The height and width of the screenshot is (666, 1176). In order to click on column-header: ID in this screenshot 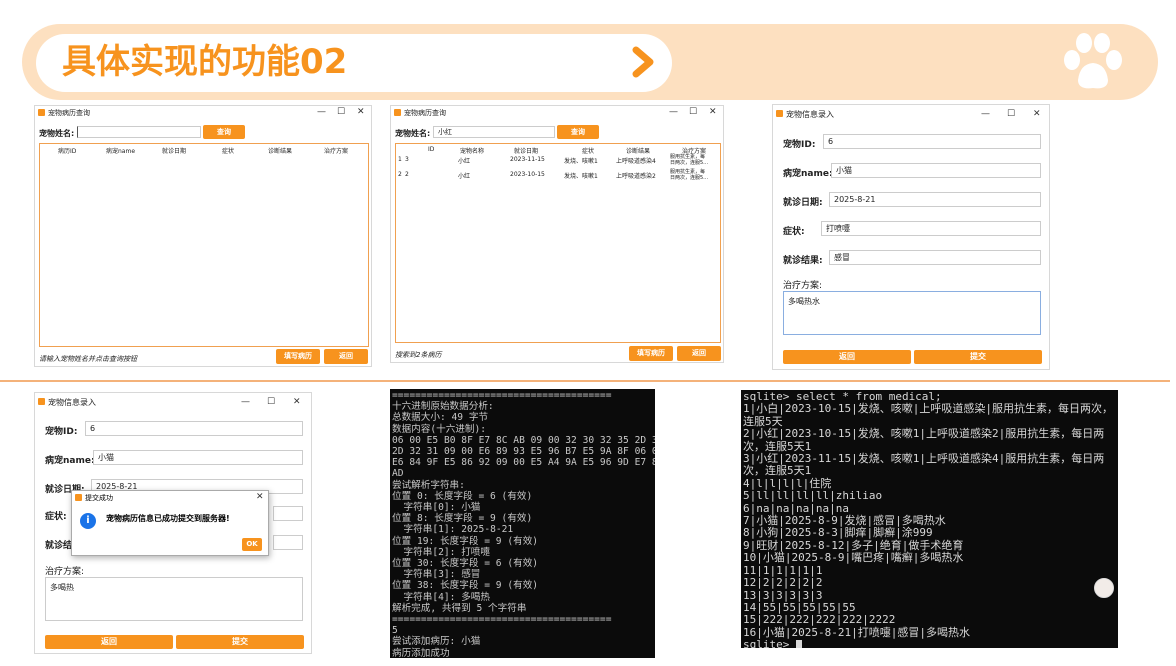, I will do `click(431, 149)`.